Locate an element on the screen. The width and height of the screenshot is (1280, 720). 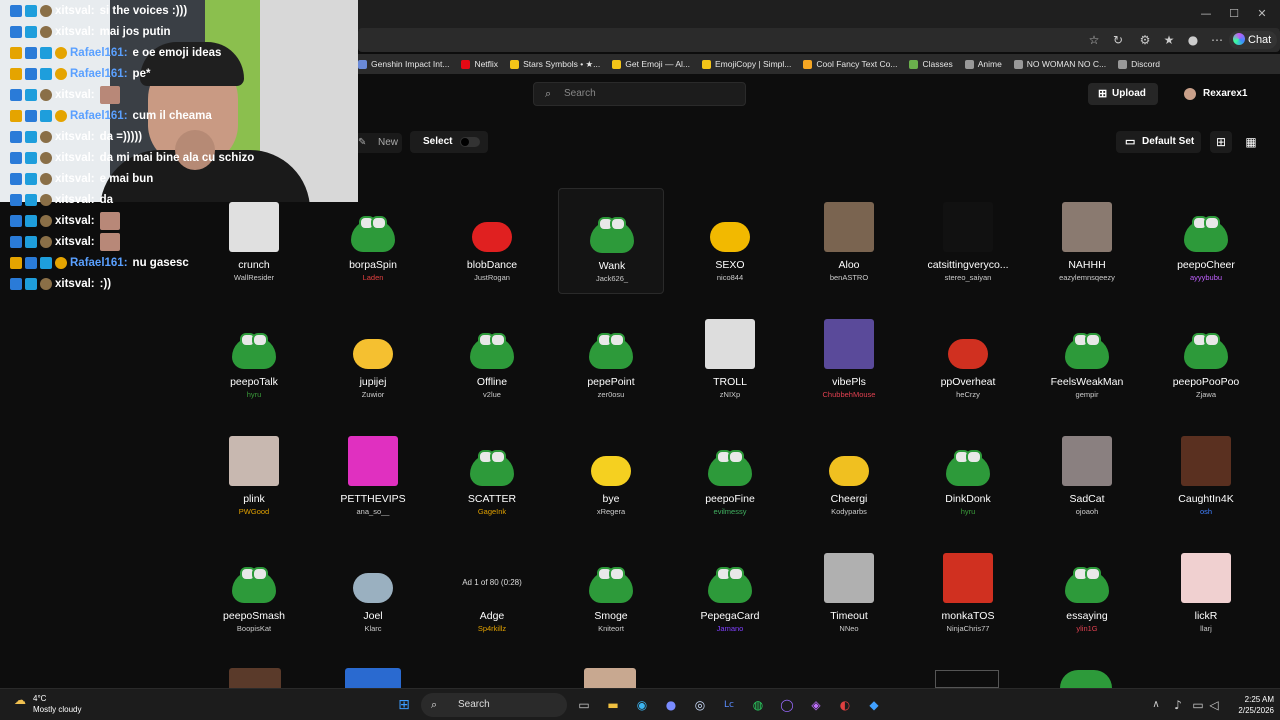
emote-card: peepoSmash BoopisKat is located at coordinates (254, 592).